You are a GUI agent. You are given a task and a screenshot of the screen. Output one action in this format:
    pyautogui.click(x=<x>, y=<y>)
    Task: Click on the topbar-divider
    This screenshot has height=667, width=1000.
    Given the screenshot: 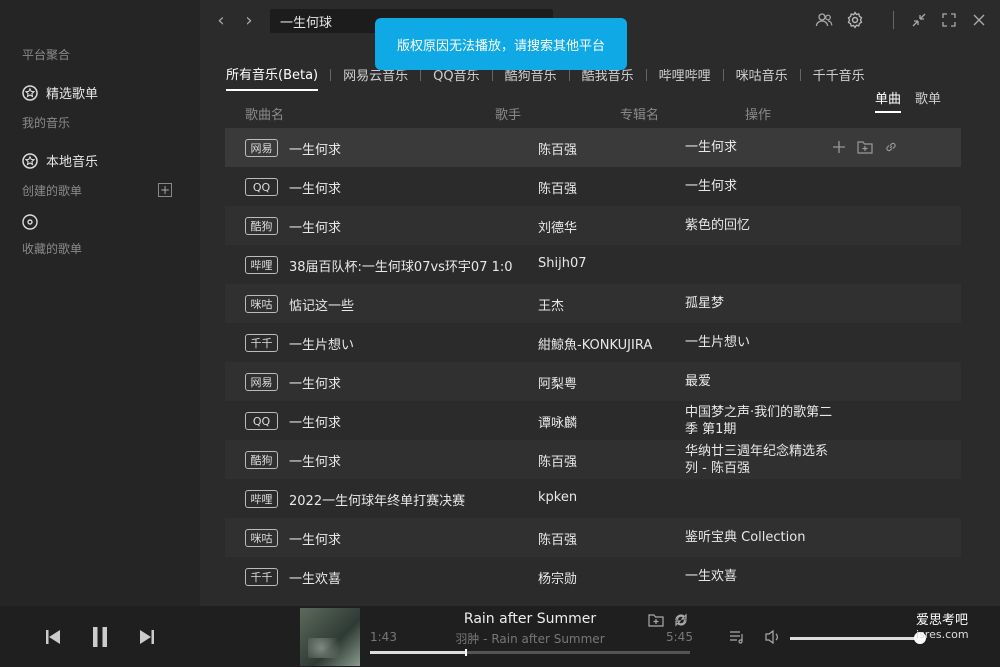 What is the action you would take?
    pyautogui.click(x=893, y=20)
    